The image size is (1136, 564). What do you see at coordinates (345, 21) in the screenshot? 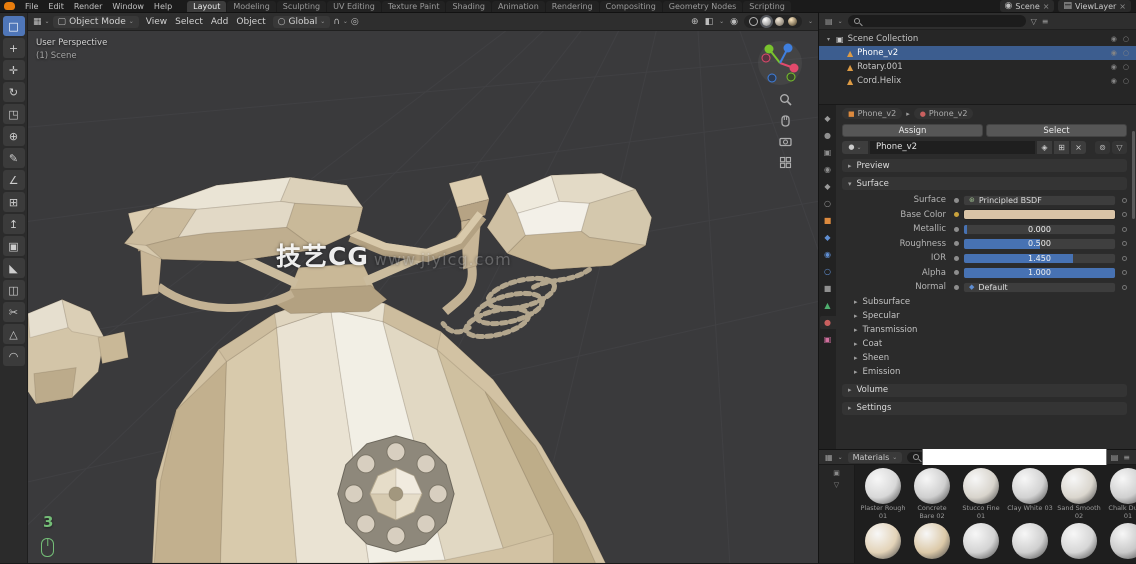
I see `snap-chevron-icon: ⌄` at bounding box center [345, 21].